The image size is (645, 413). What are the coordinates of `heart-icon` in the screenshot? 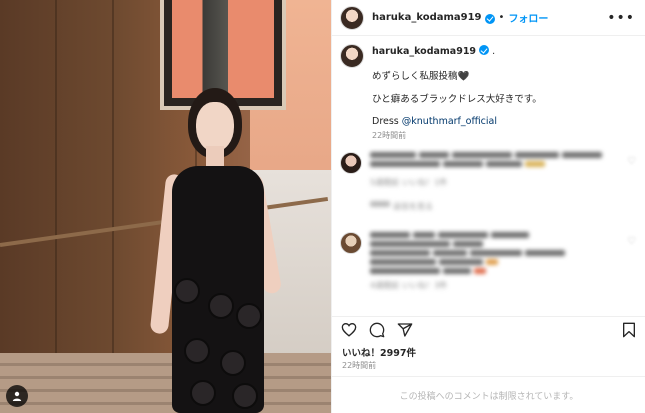 It's located at (349, 330).